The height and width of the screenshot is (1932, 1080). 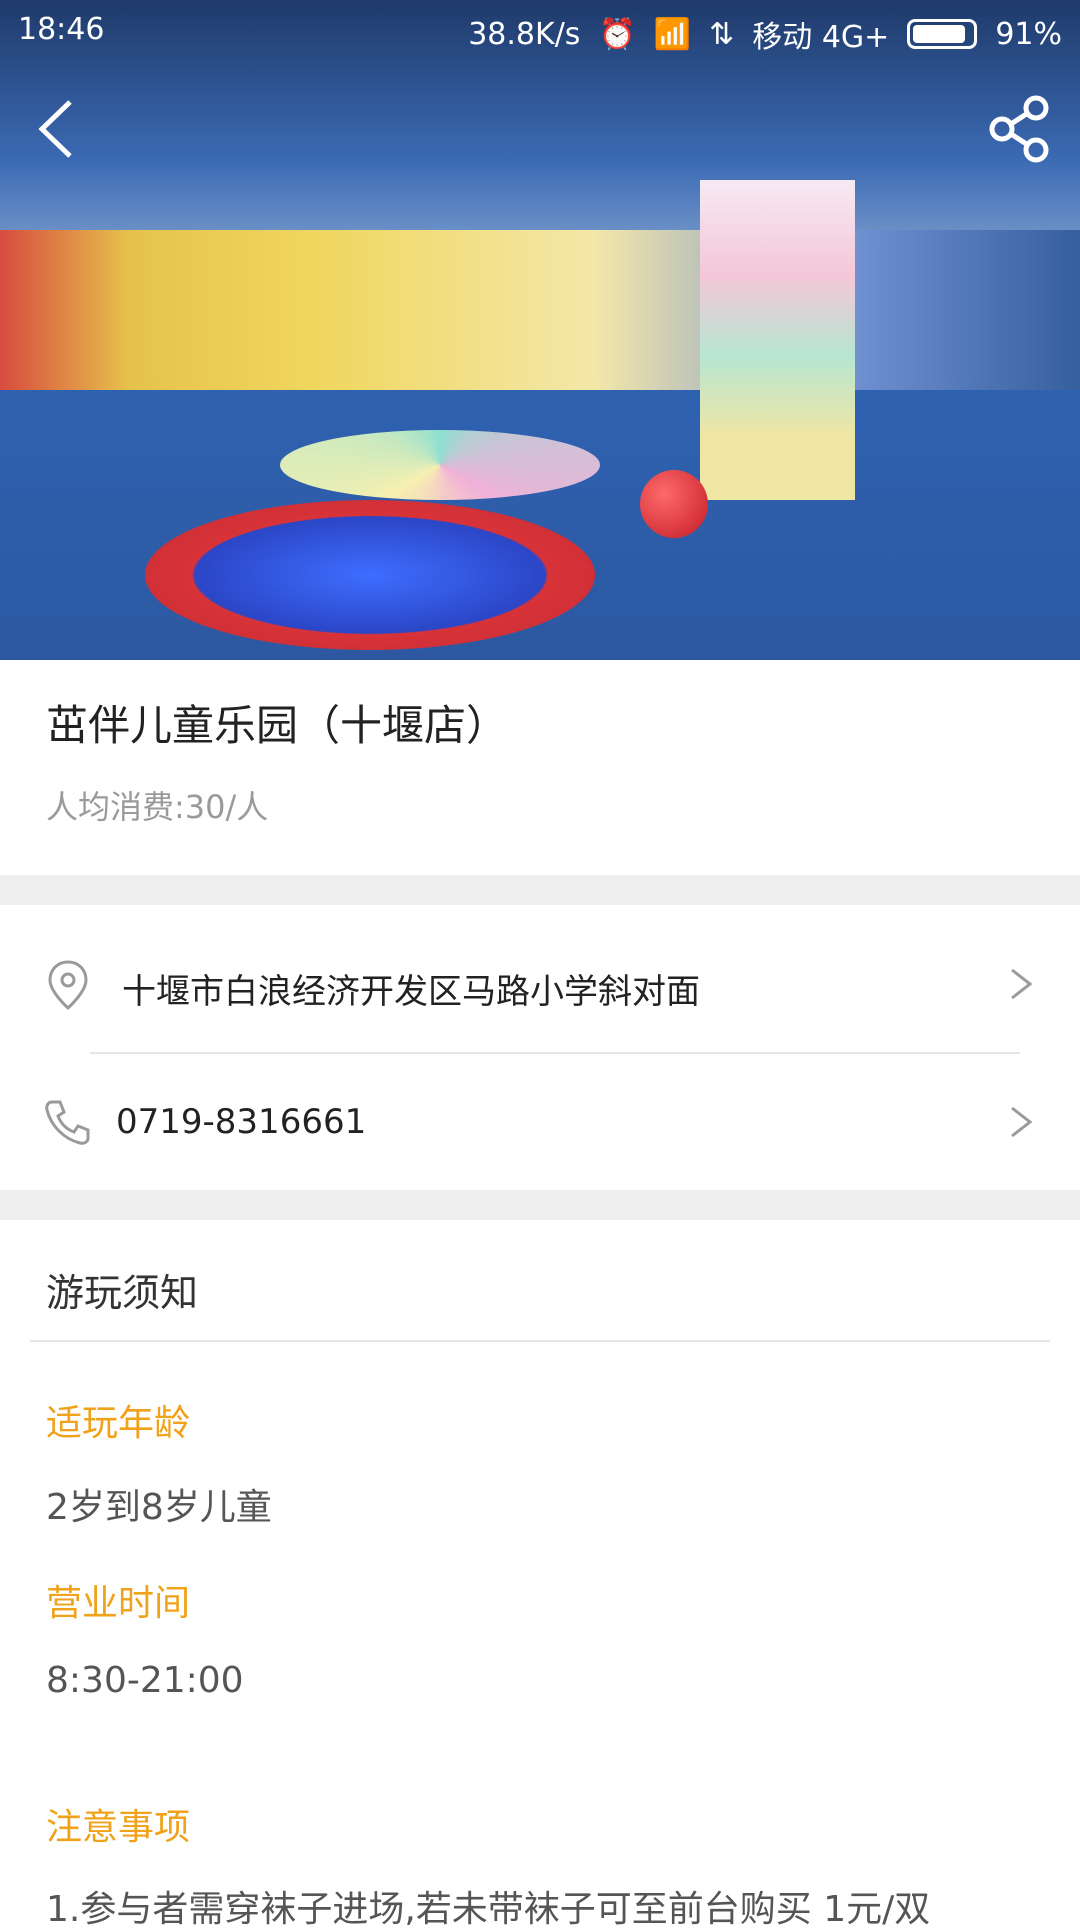 What do you see at coordinates (440, 465) in the screenshot?
I see `hero-carousel` at bounding box center [440, 465].